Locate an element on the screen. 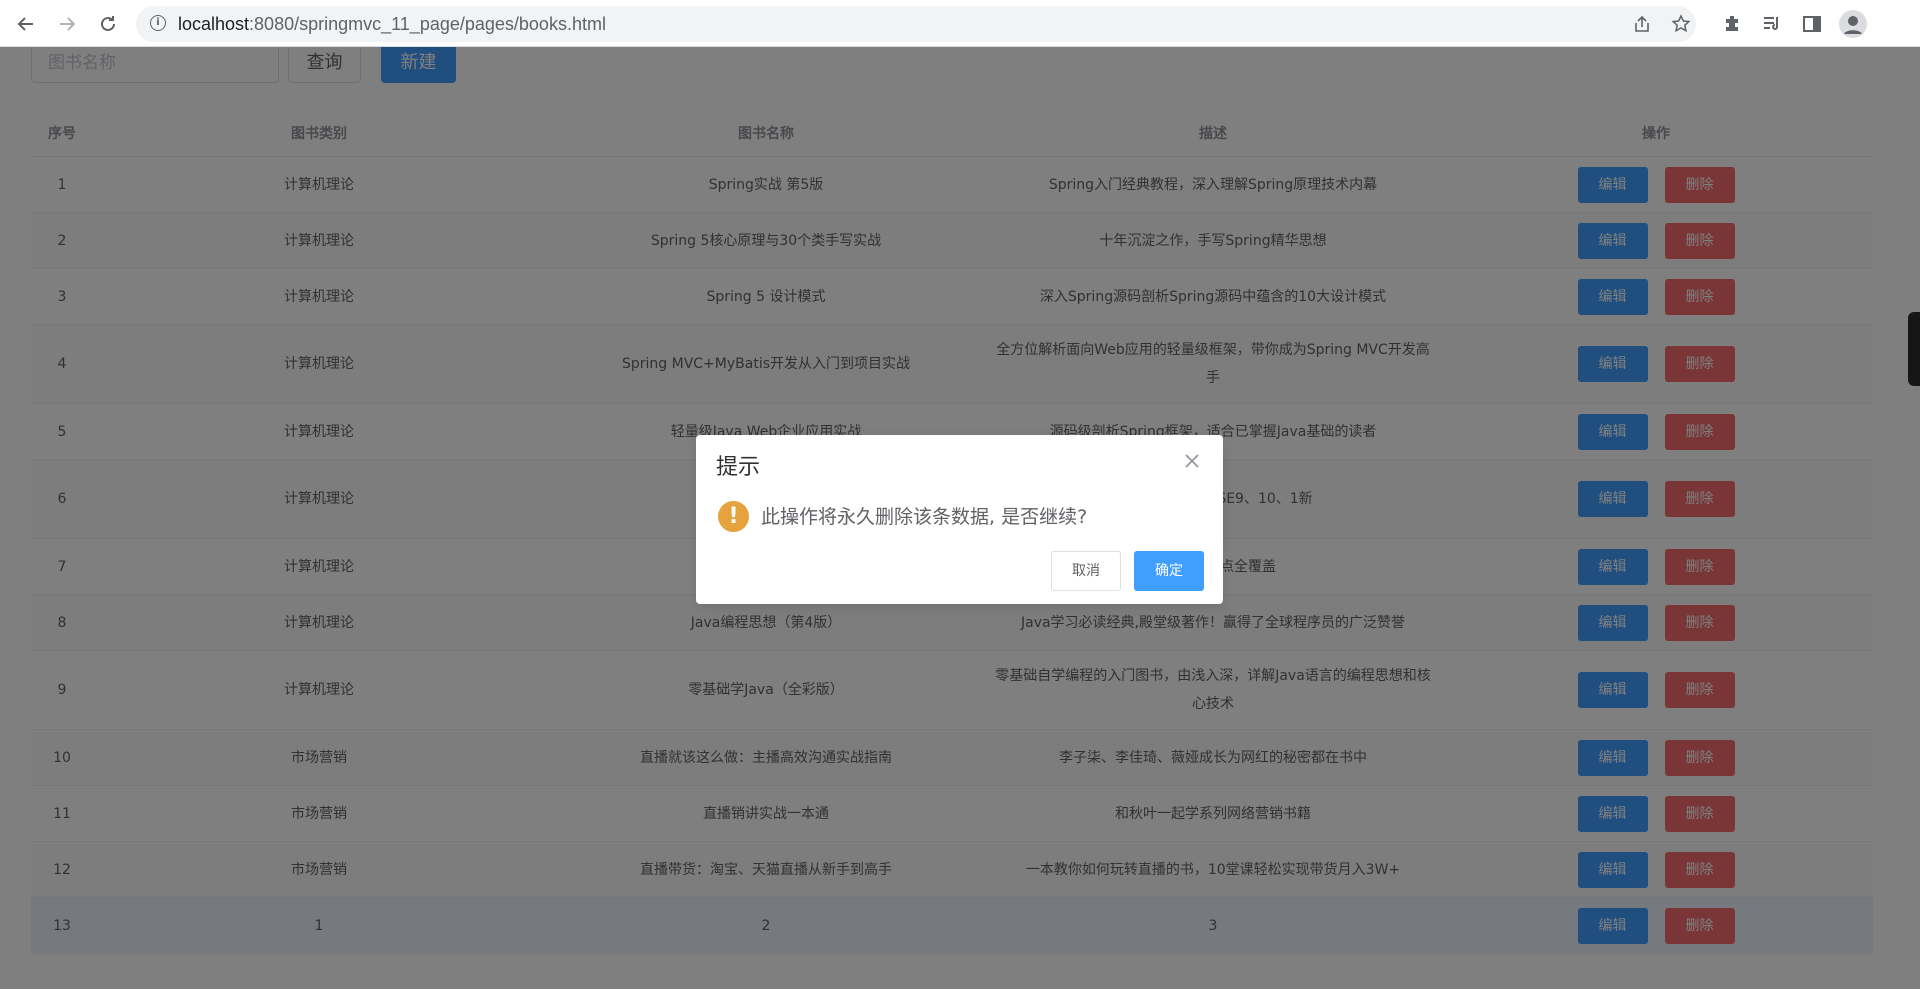 The width and height of the screenshot is (1920, 989). extensions-icon is located at coordinates (1732, 24).